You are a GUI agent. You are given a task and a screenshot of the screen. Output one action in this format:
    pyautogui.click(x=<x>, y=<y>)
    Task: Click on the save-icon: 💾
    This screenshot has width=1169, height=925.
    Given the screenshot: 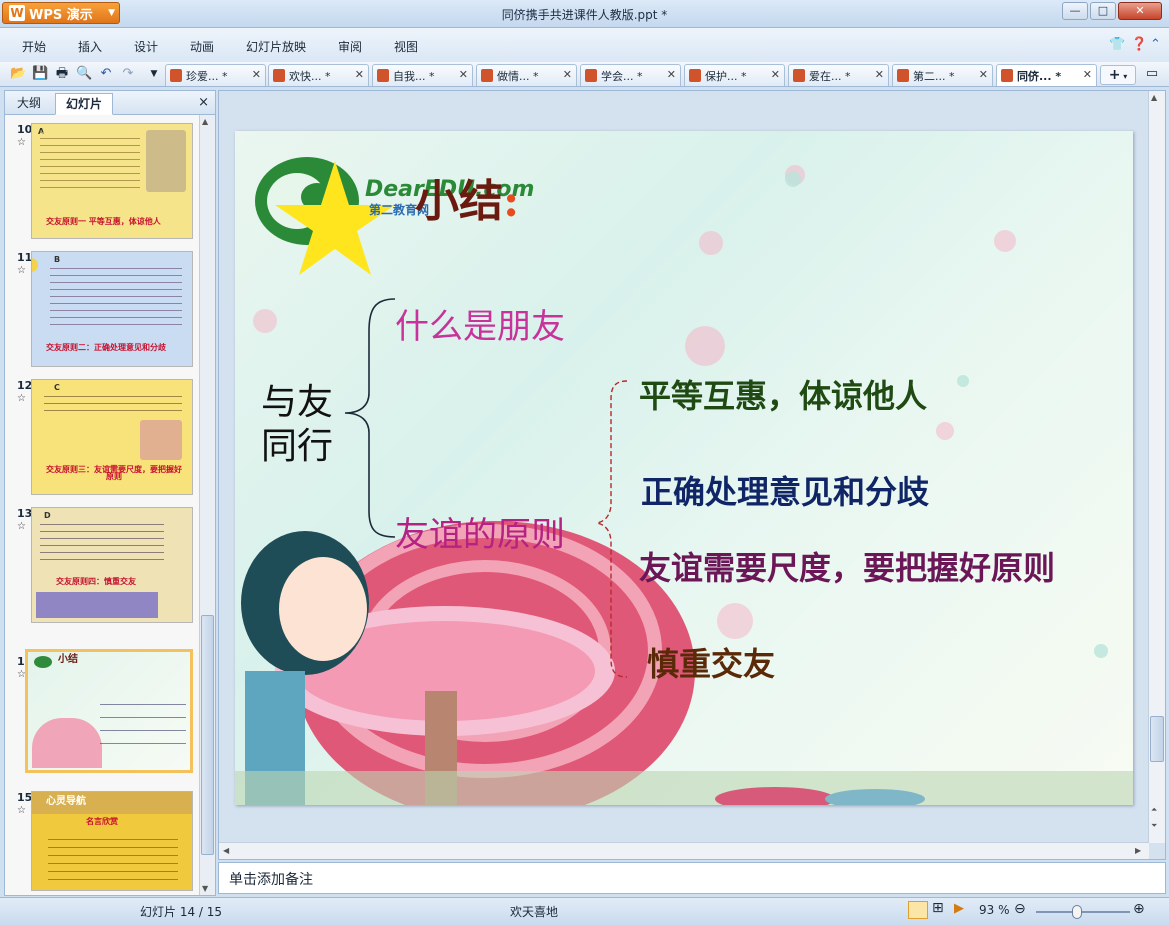 What is the action you would take?
    pyautogui.click(x=40, y=74)
    